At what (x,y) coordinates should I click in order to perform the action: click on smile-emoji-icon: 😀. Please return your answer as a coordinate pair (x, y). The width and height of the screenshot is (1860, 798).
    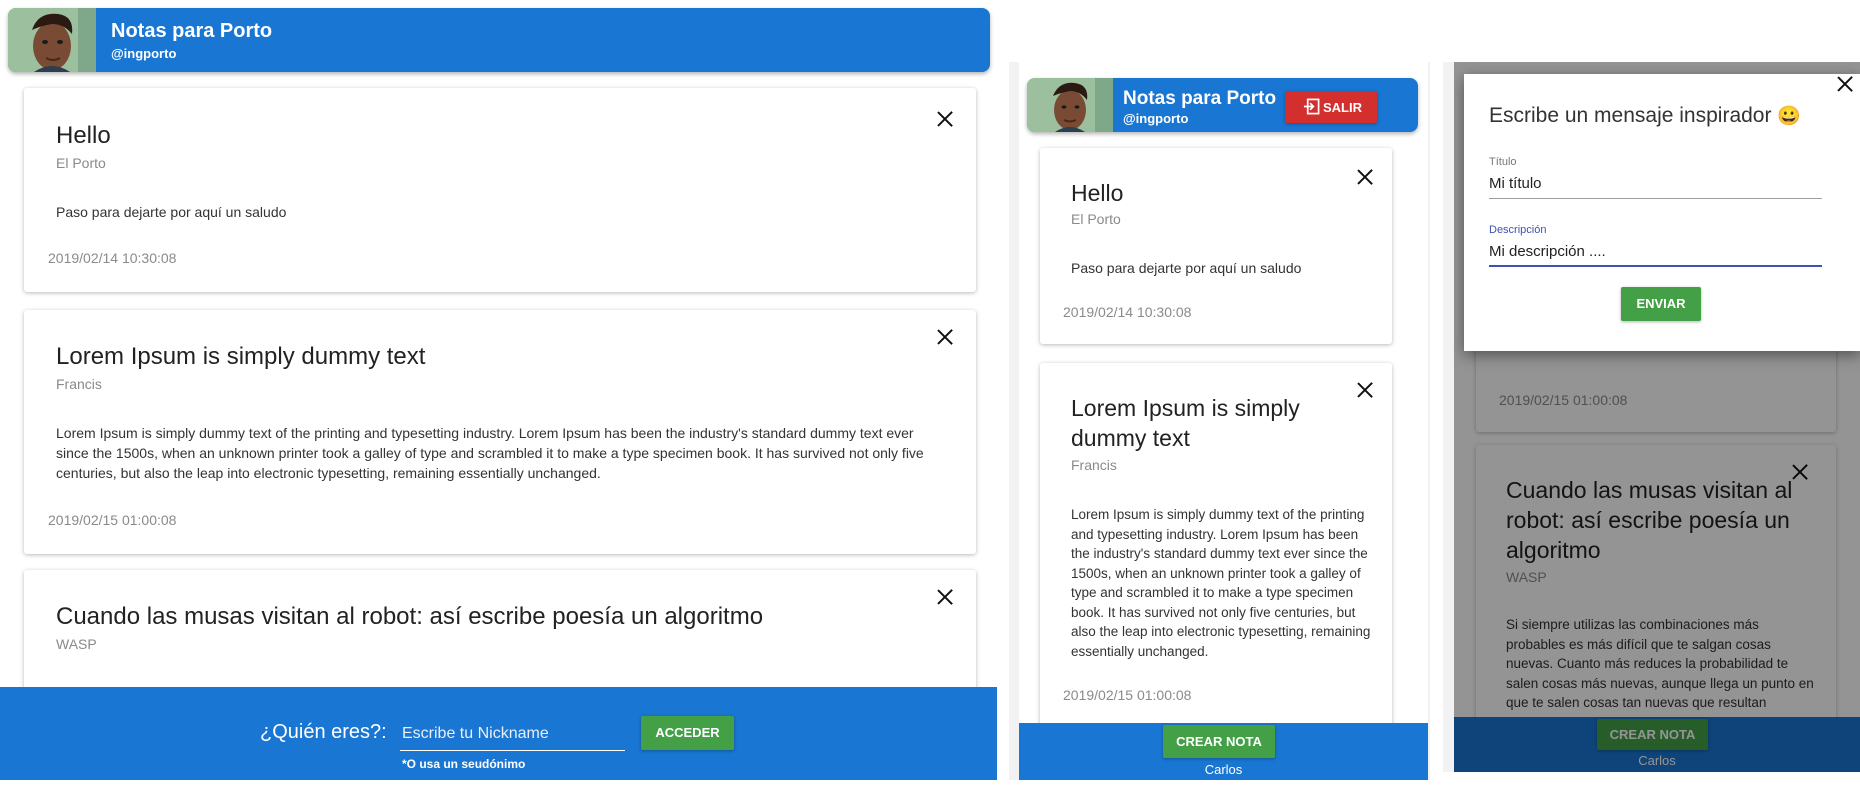
    Looking at the image, I should click on (1789, 116).